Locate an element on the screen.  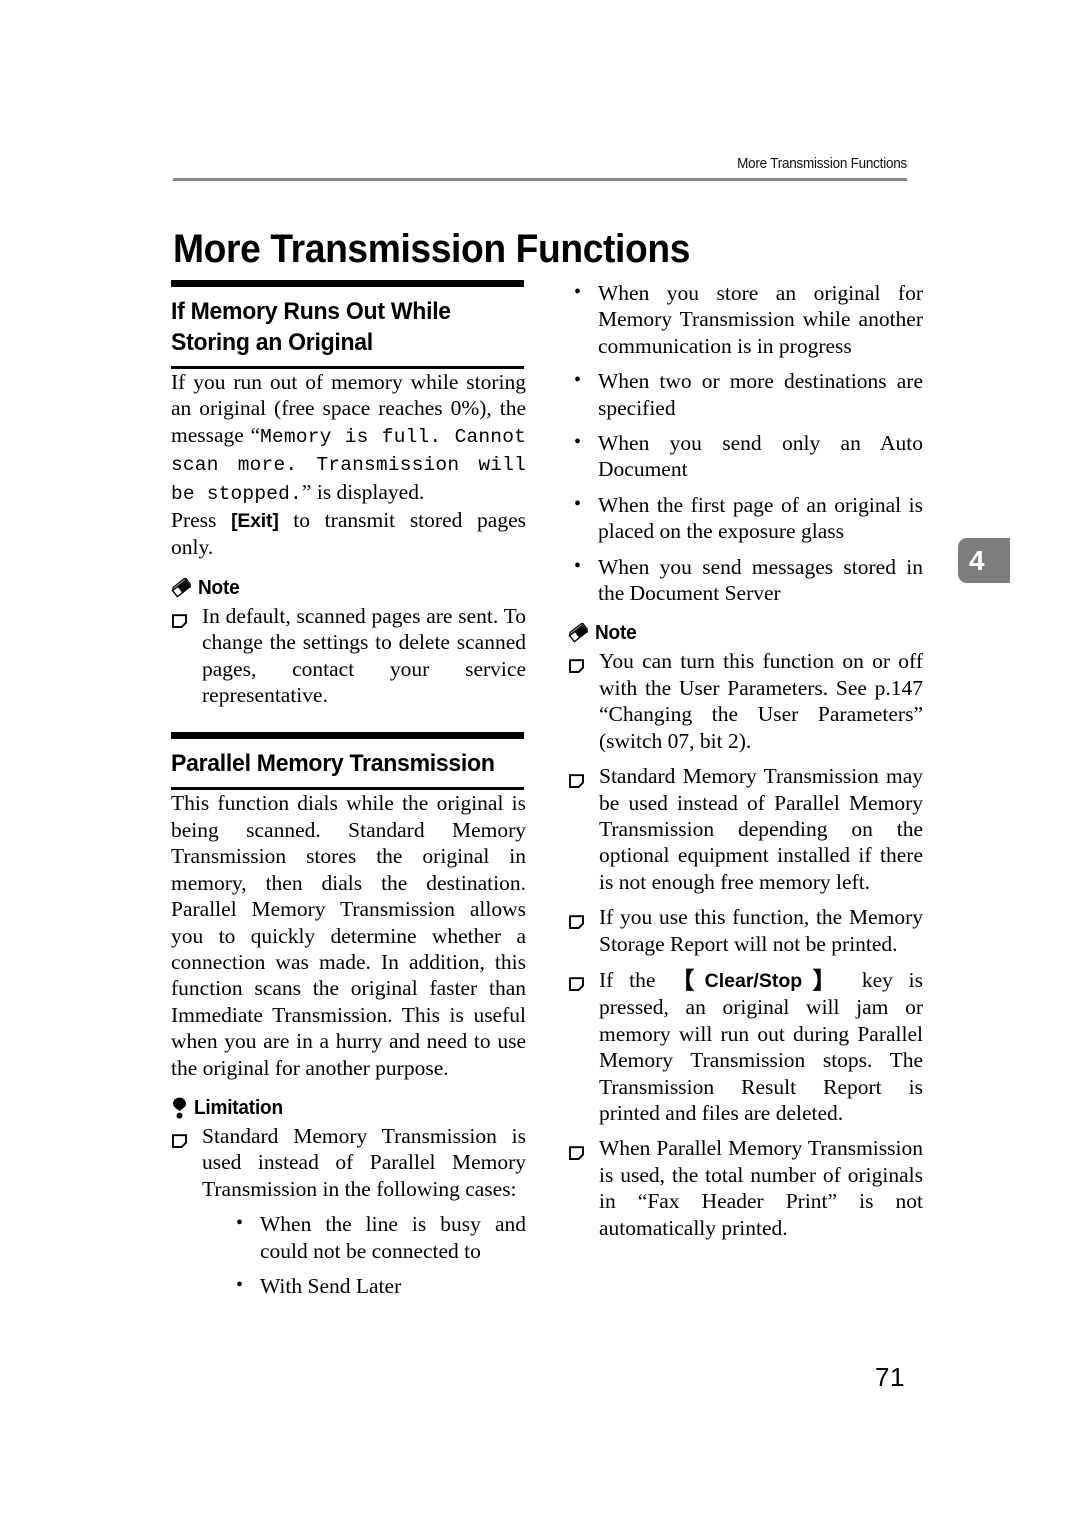
clear-stop-key-label: 【Clear/Stop】 is located at coordinates (759, 979).